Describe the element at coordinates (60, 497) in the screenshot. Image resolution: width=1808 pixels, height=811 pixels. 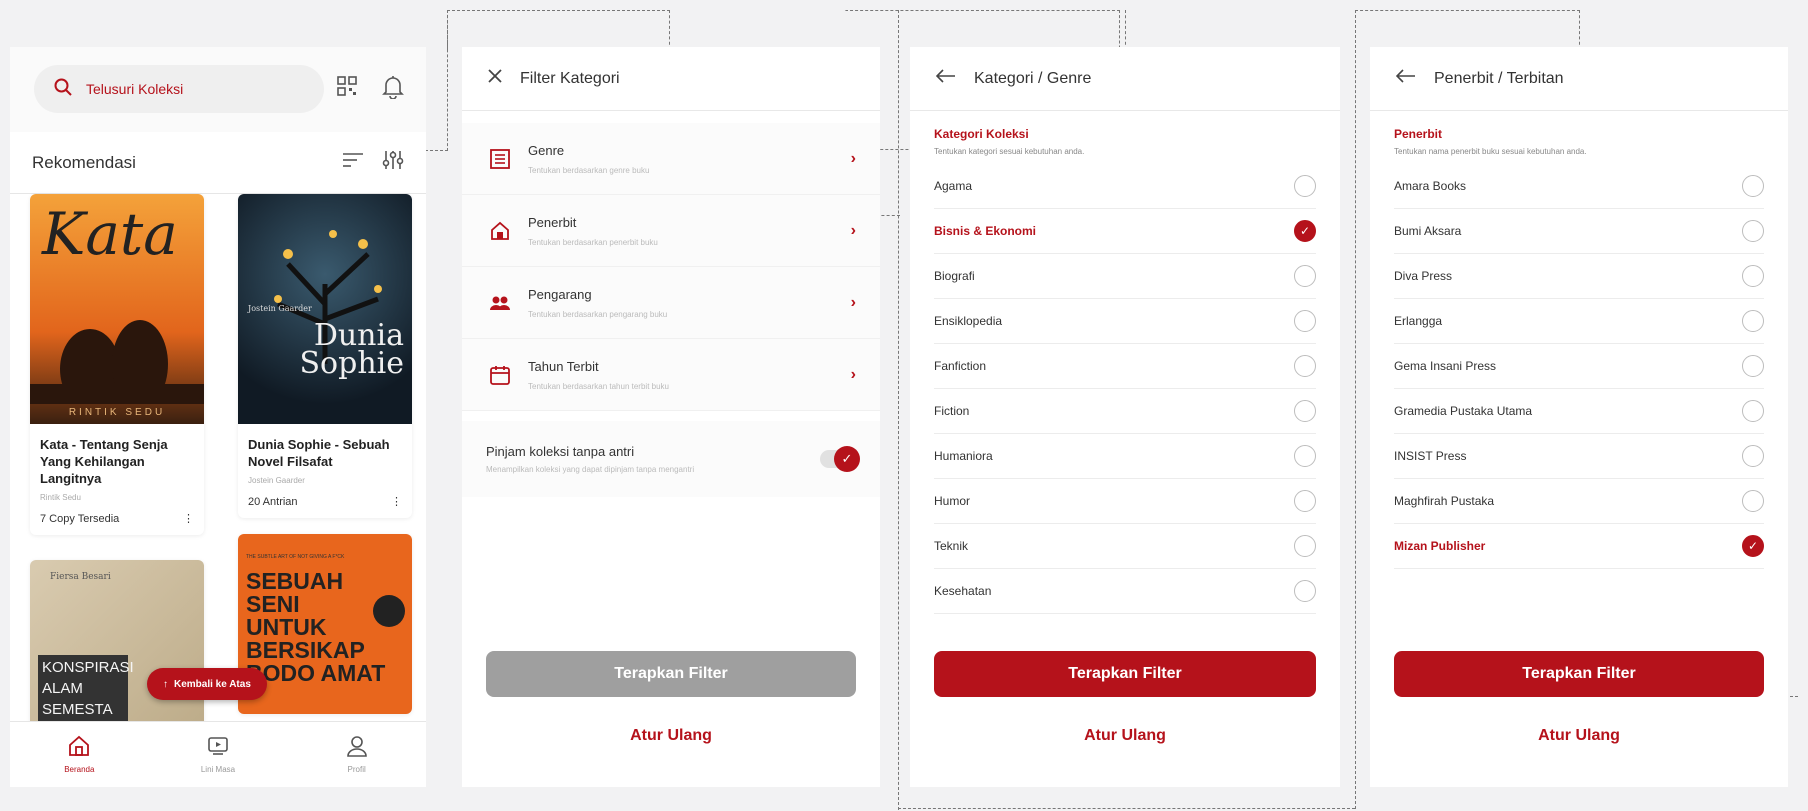
I see `book-author: Rintik Sedu` at that location.